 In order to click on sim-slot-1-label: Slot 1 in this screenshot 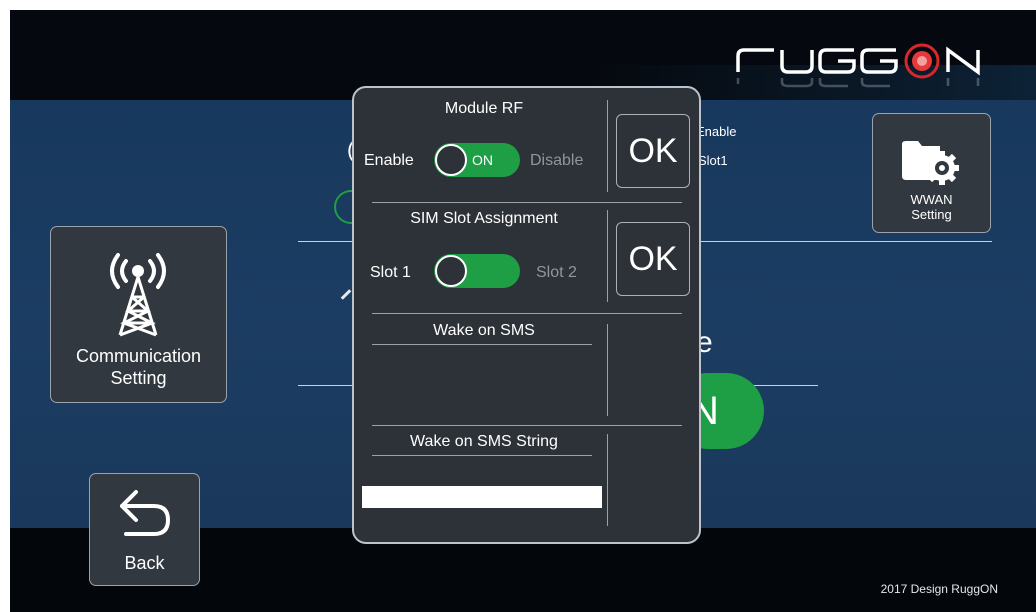, I will do `click(390, 272)`.